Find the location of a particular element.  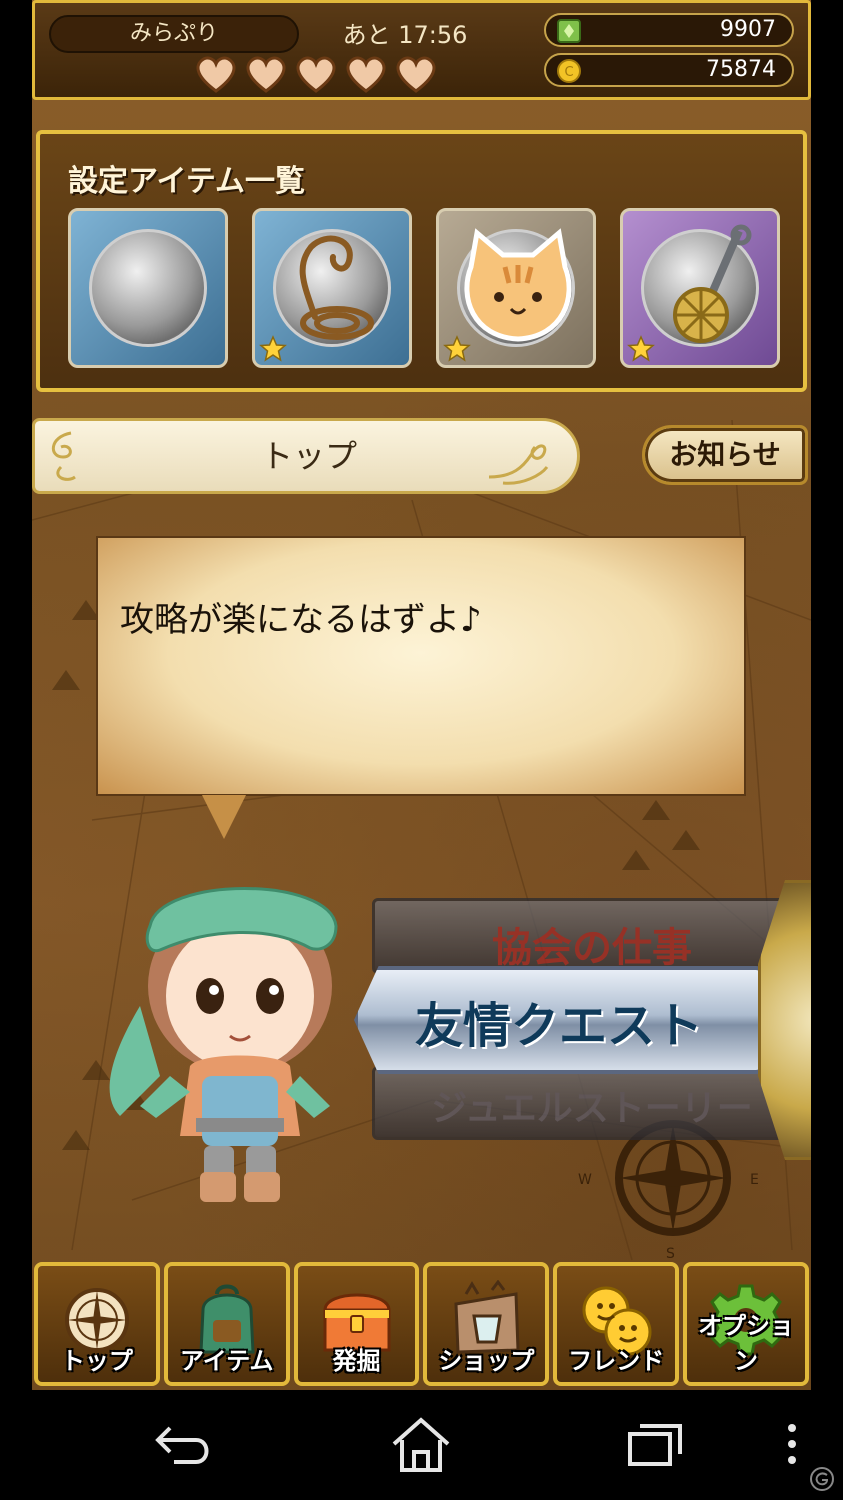

nav-label: ショップ is located at coordinates (486, 1361).